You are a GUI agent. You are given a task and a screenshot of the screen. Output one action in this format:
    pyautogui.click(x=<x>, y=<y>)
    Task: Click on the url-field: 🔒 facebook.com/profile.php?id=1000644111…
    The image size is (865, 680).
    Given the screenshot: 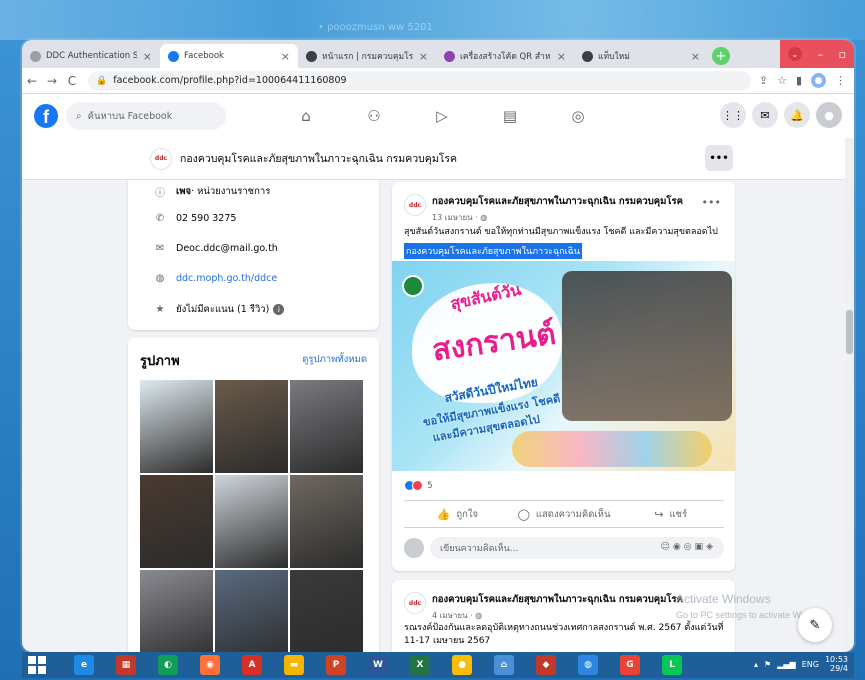 What is the action you would take?
    pyautogui.click(x=419, y=80)
    